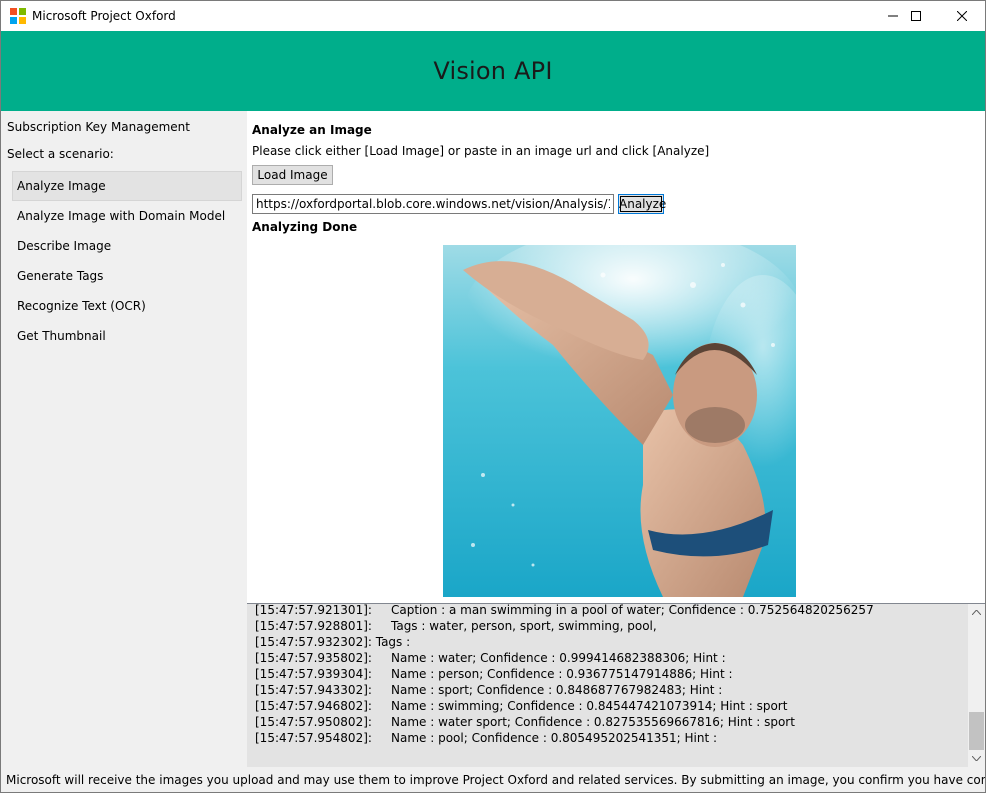  I want to click on microsoft-logo-icon, so click(18, 16).